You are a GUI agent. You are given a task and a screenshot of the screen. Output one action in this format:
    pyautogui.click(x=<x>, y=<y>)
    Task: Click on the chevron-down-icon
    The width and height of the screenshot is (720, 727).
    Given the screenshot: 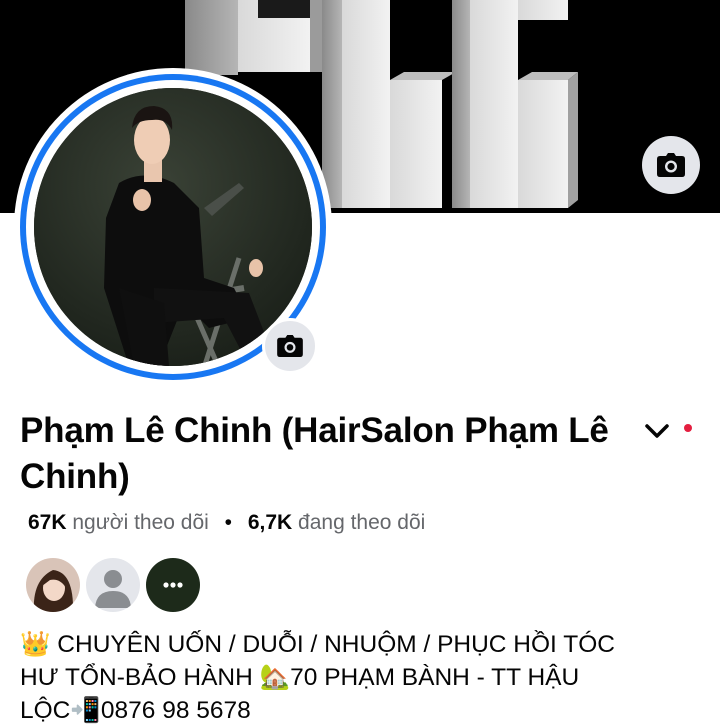 What is the action you would take?
    pyautogui.click(x=657, y=431)
    